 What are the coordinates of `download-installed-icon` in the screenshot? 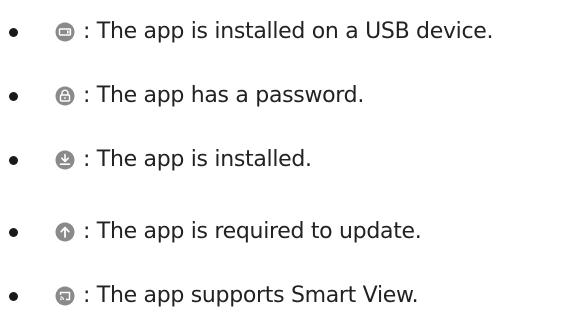 It's located at (65, 160).